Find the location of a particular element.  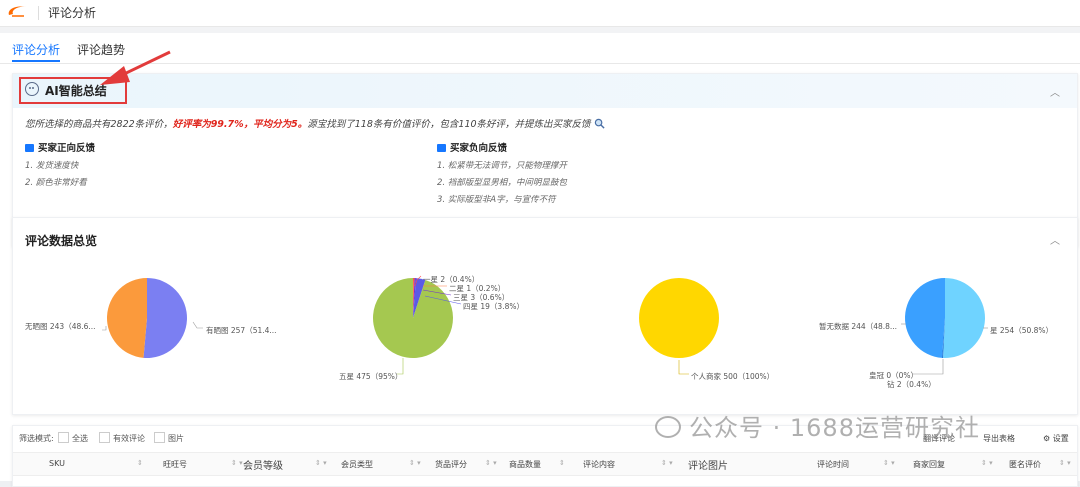

wechat-icon is located at coordinates (668, 427).